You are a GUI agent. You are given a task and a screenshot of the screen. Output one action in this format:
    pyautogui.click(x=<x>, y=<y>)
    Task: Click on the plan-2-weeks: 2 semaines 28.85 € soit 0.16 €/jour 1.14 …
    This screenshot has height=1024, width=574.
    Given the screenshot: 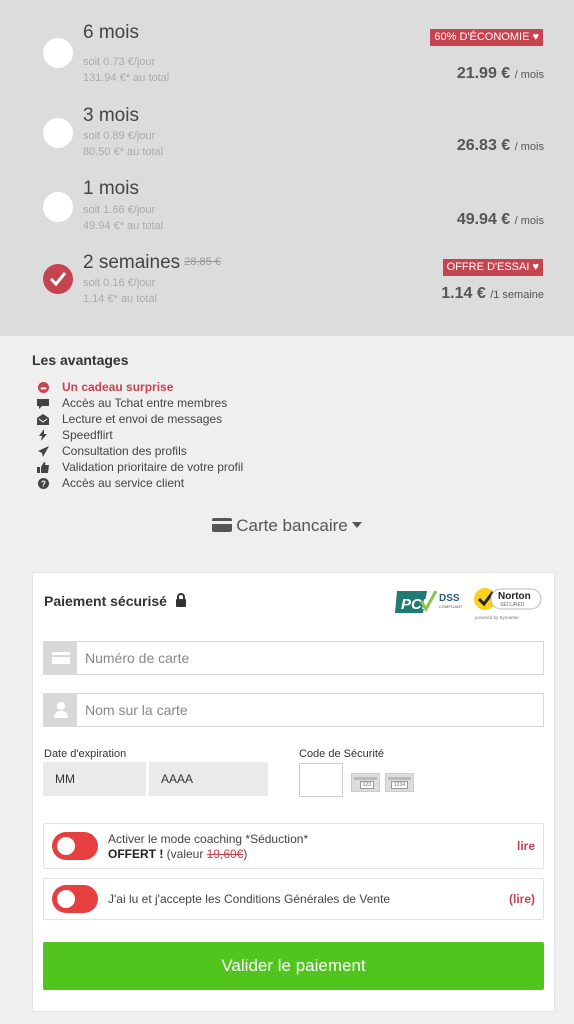 What is the action you would take?
    pyautogui.click(x=287, y=281)
    